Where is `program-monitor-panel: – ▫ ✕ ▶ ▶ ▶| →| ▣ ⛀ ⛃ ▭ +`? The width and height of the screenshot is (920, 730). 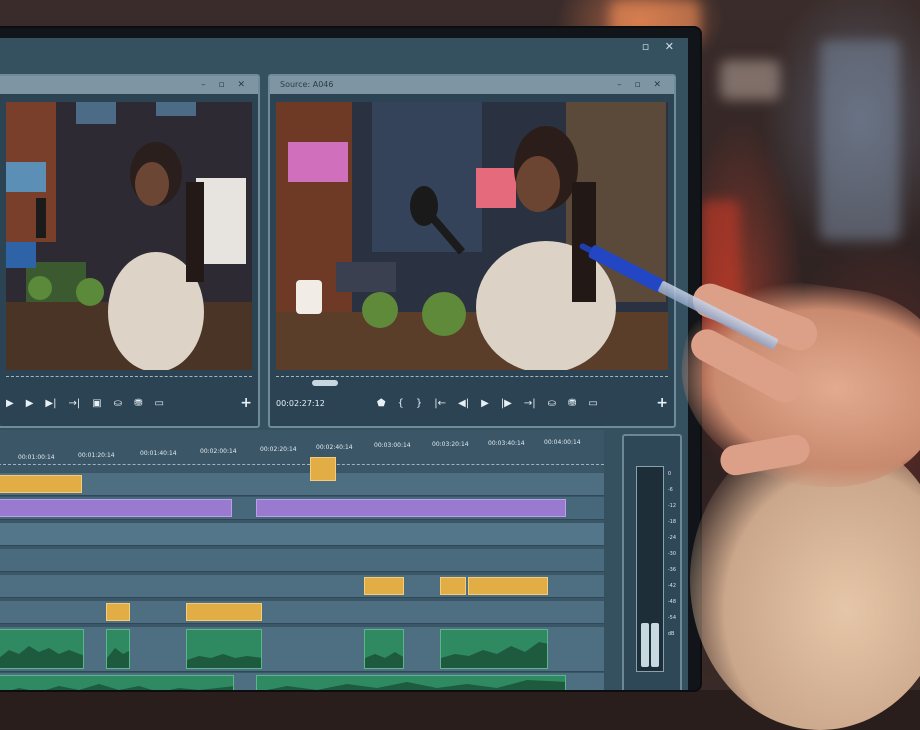 program-monitor-panel: – ▫ ✕ ▶ ▶ ▶| →| ▣ ⛀ ⛃ ▭ + is located at coordinates (130, 251).